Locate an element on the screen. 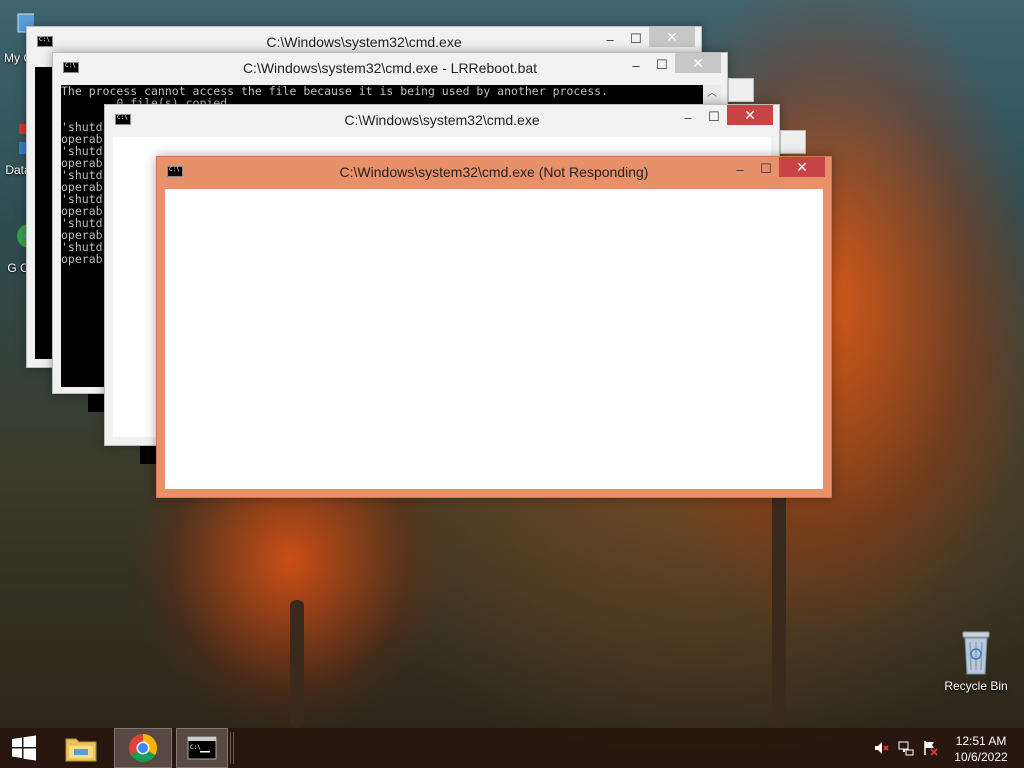 This screenshot has width=1024, height=768. chrome-icon is located at coordinates (143, 748).